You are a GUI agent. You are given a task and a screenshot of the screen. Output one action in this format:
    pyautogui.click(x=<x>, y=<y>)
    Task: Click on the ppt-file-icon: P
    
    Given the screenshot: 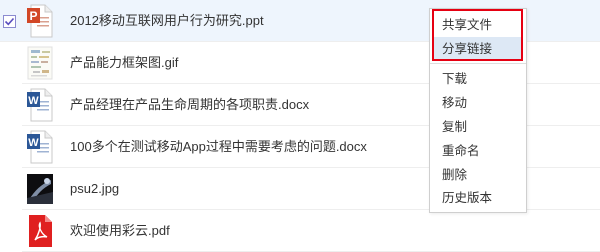 What is the action you would take?
    pyautogui.click(x=40, y=21)
    